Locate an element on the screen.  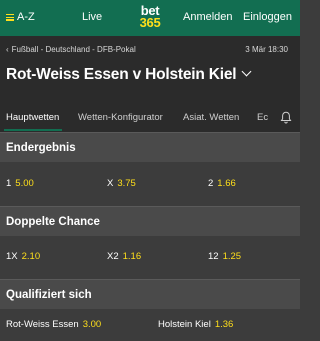
selection-away: 2 1.66 is located at coordinates (222, 183).